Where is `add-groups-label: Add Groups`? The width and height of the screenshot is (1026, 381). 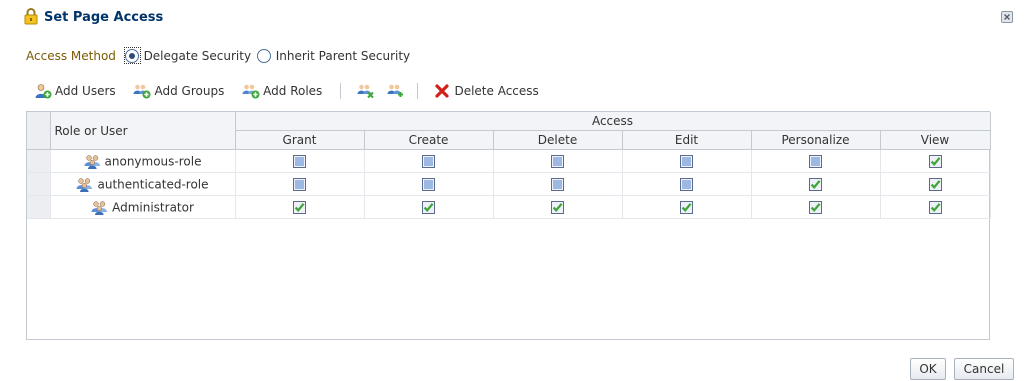
add-groups-label: Add Groups is located at coordinates (189, 91).